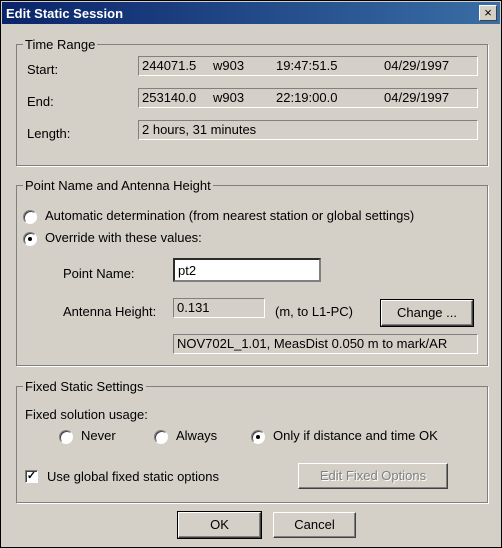 The image size is (502, 548). What do you see at coordinates (199, 129) in the screenshot?
I see `length-value: 2 hours, 31 minutes` at bounding box center [199, 129].